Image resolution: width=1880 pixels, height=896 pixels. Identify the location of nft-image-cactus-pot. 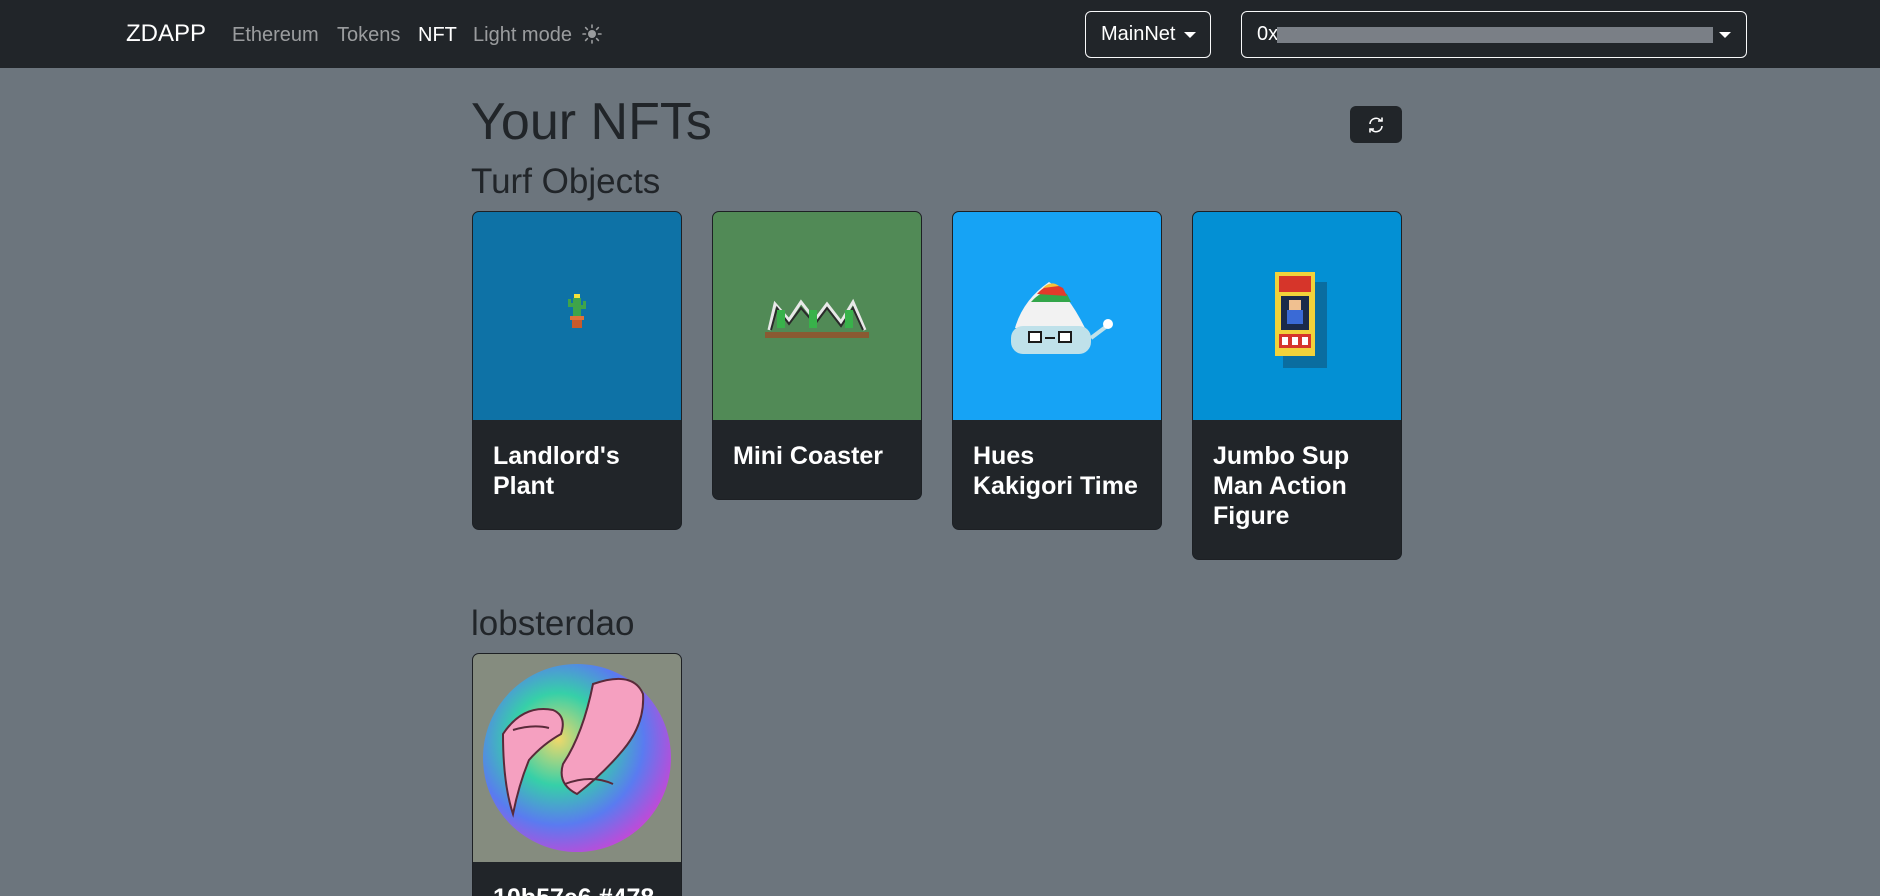
(577, 316).